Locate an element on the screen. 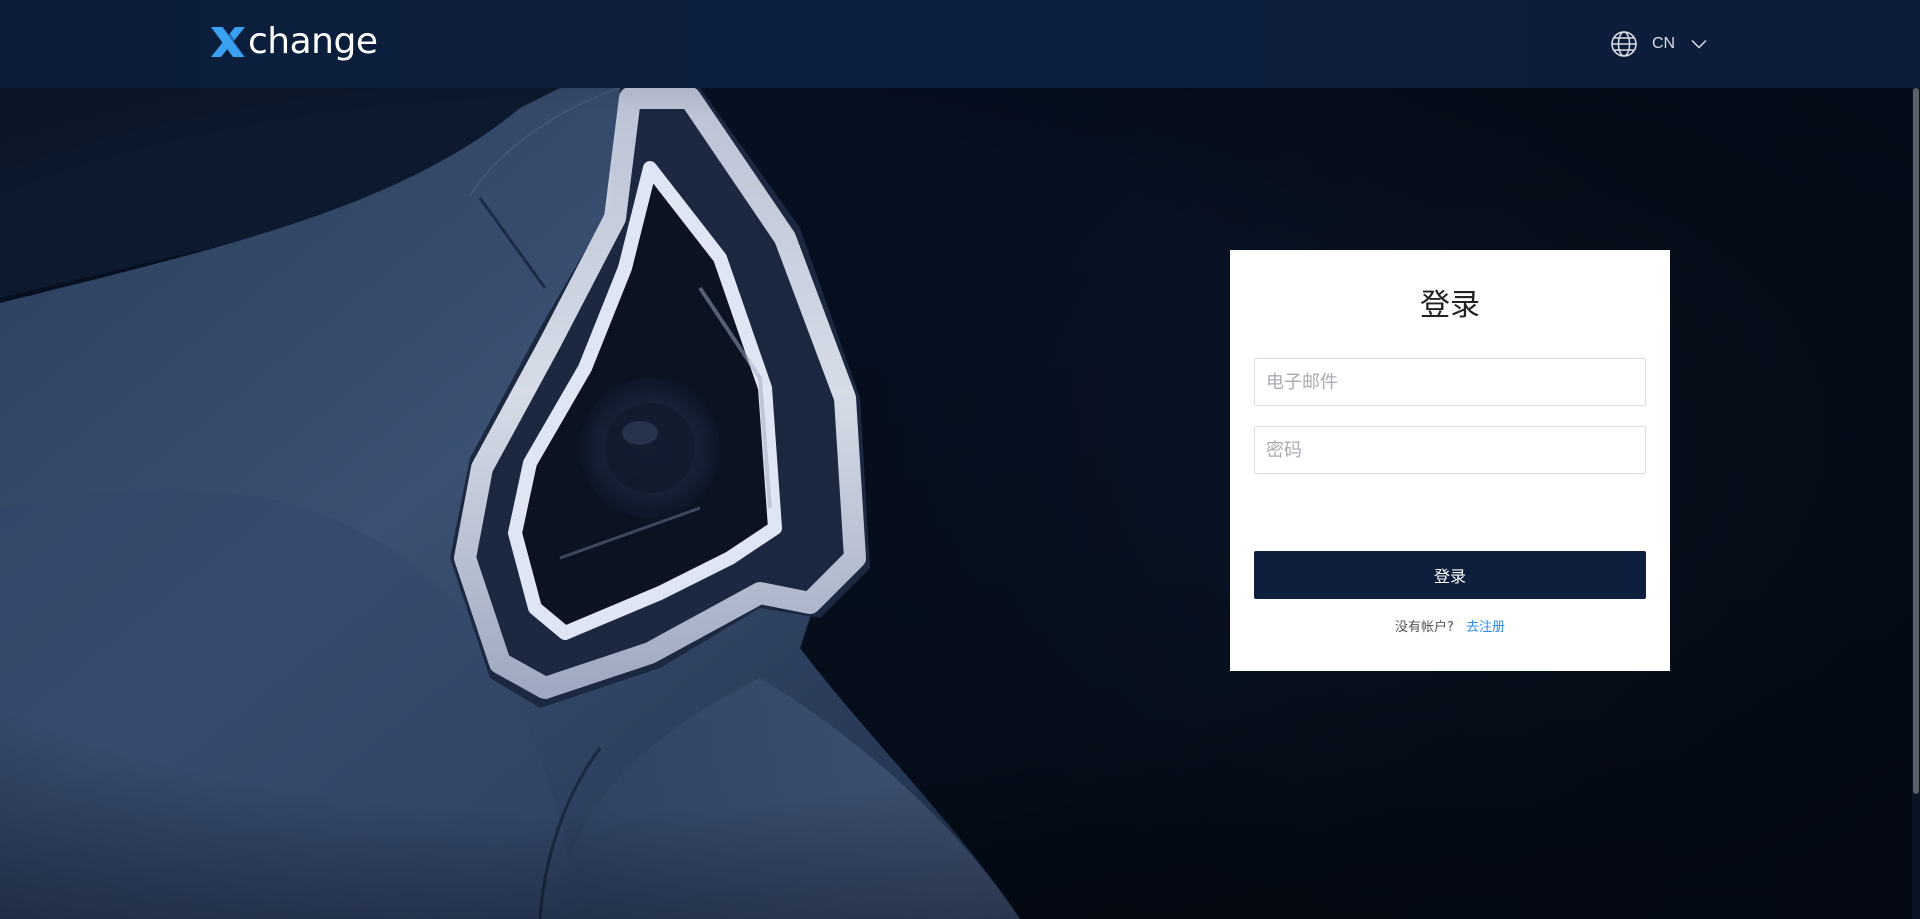 Image resolution: width=1920 pixels, height=919 pixels. no-account-text: 没有帐户? is located at coordinates (1424, 627).